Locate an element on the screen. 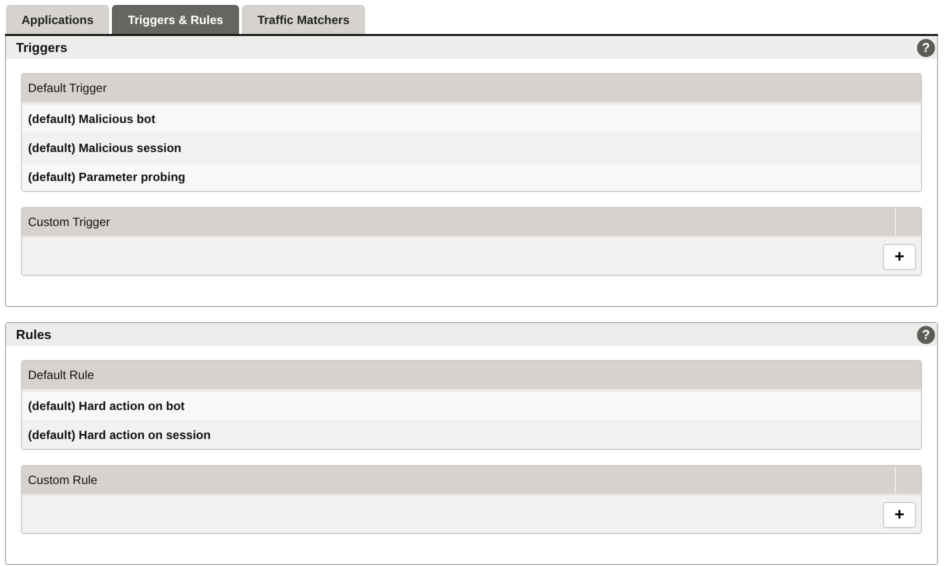  table-row: (default) Hard action on session is located at coordinates (471, 434).